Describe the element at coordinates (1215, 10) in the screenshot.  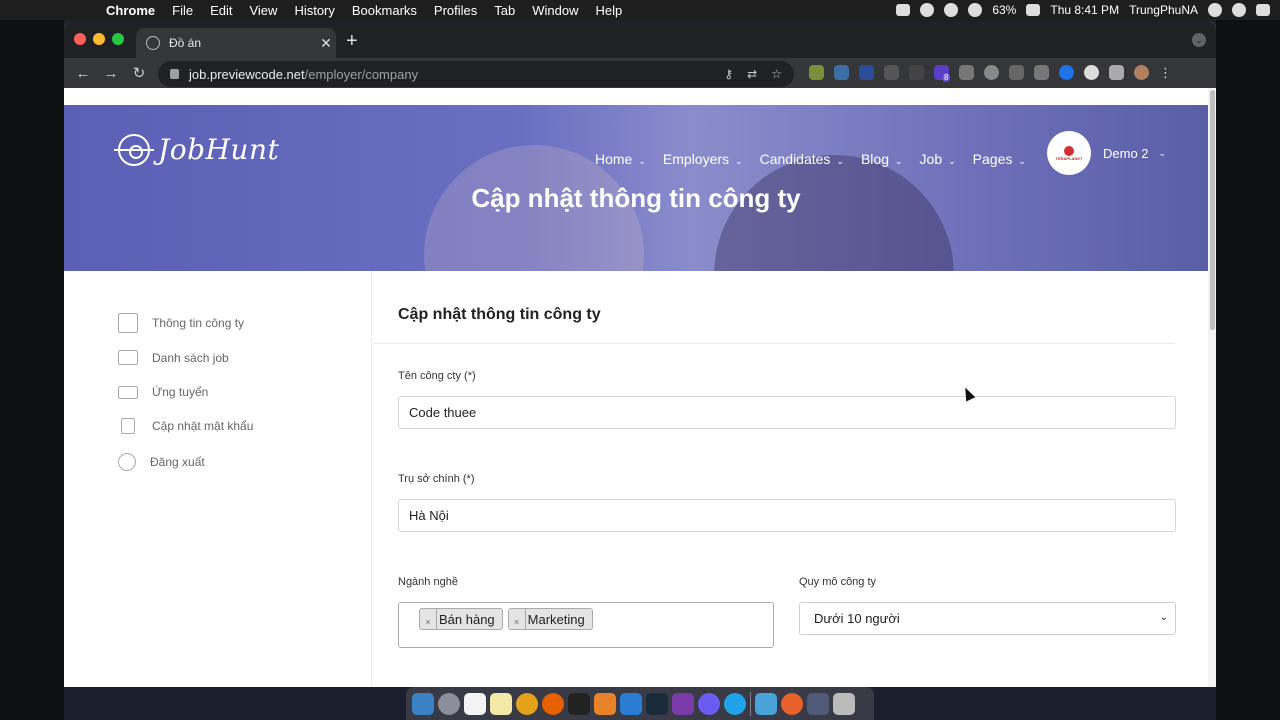
I see `spotlight-icon` at that location.